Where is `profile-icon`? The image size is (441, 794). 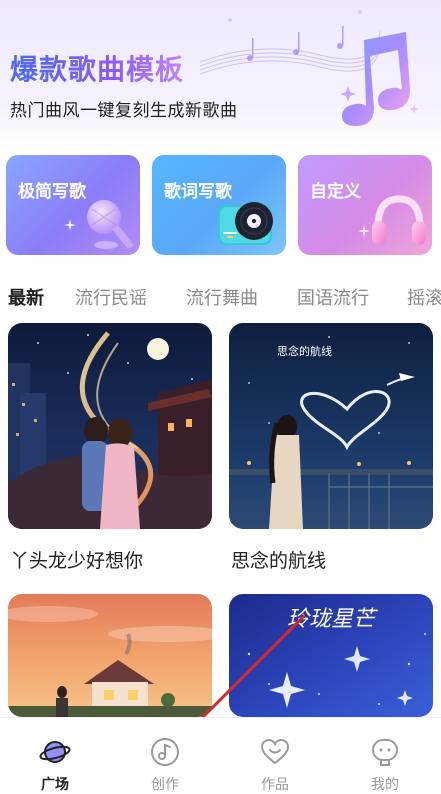
profile-icon is located at coordinates (385, 752).